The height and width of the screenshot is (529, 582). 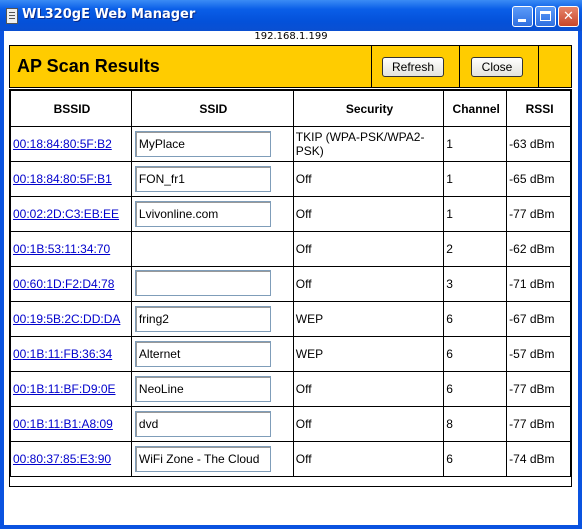 I want to click on column-header-bssid: BSSID, so click(x=71, y=108).